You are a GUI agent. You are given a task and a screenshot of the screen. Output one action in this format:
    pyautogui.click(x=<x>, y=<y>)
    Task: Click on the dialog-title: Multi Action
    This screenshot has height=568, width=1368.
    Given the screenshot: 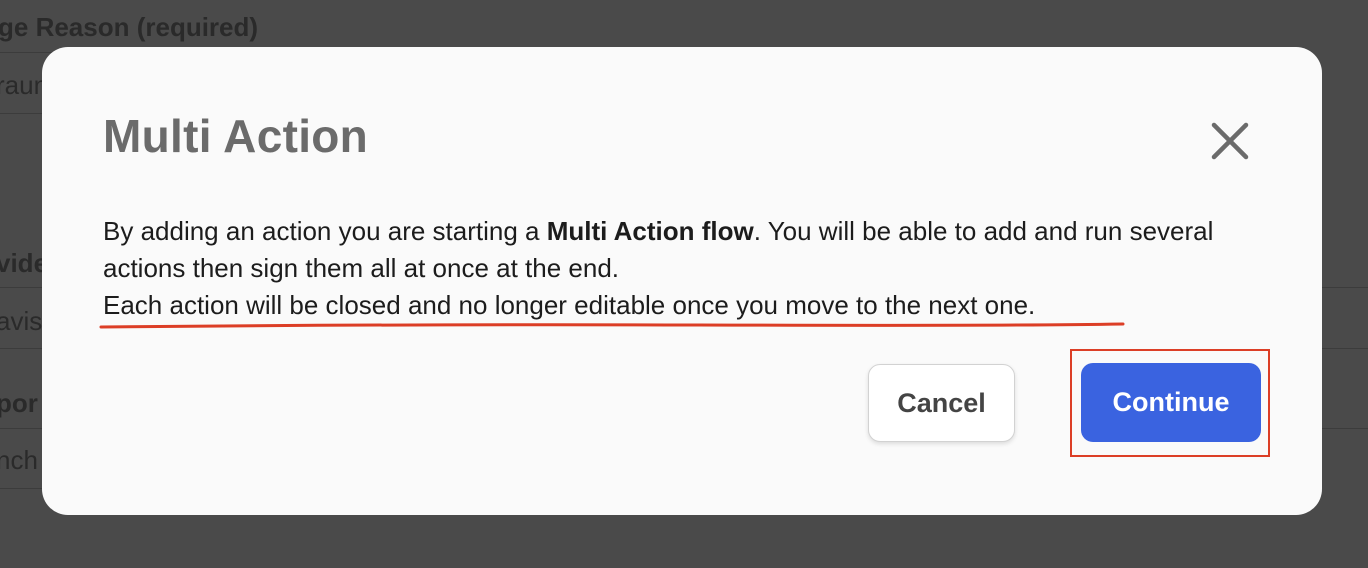 What is the action you would take?
    pyautogui.click(x=236, y=136)
    